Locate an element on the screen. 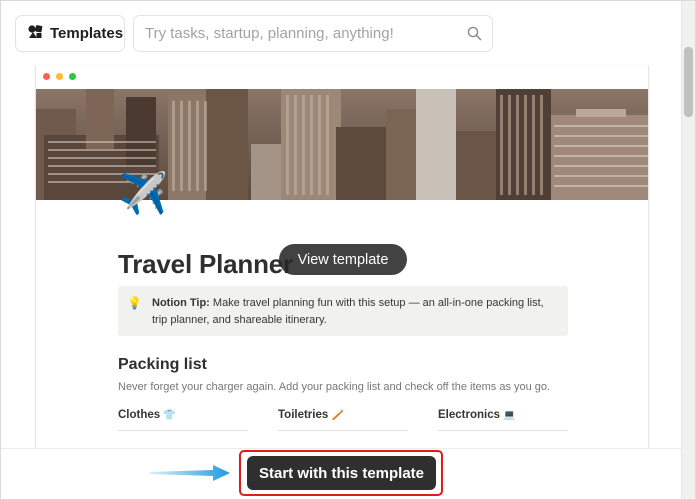 Image resolution: width=696 pixels, height=500 pixels. templates-label: Templates is located at coordinates (87, 33).